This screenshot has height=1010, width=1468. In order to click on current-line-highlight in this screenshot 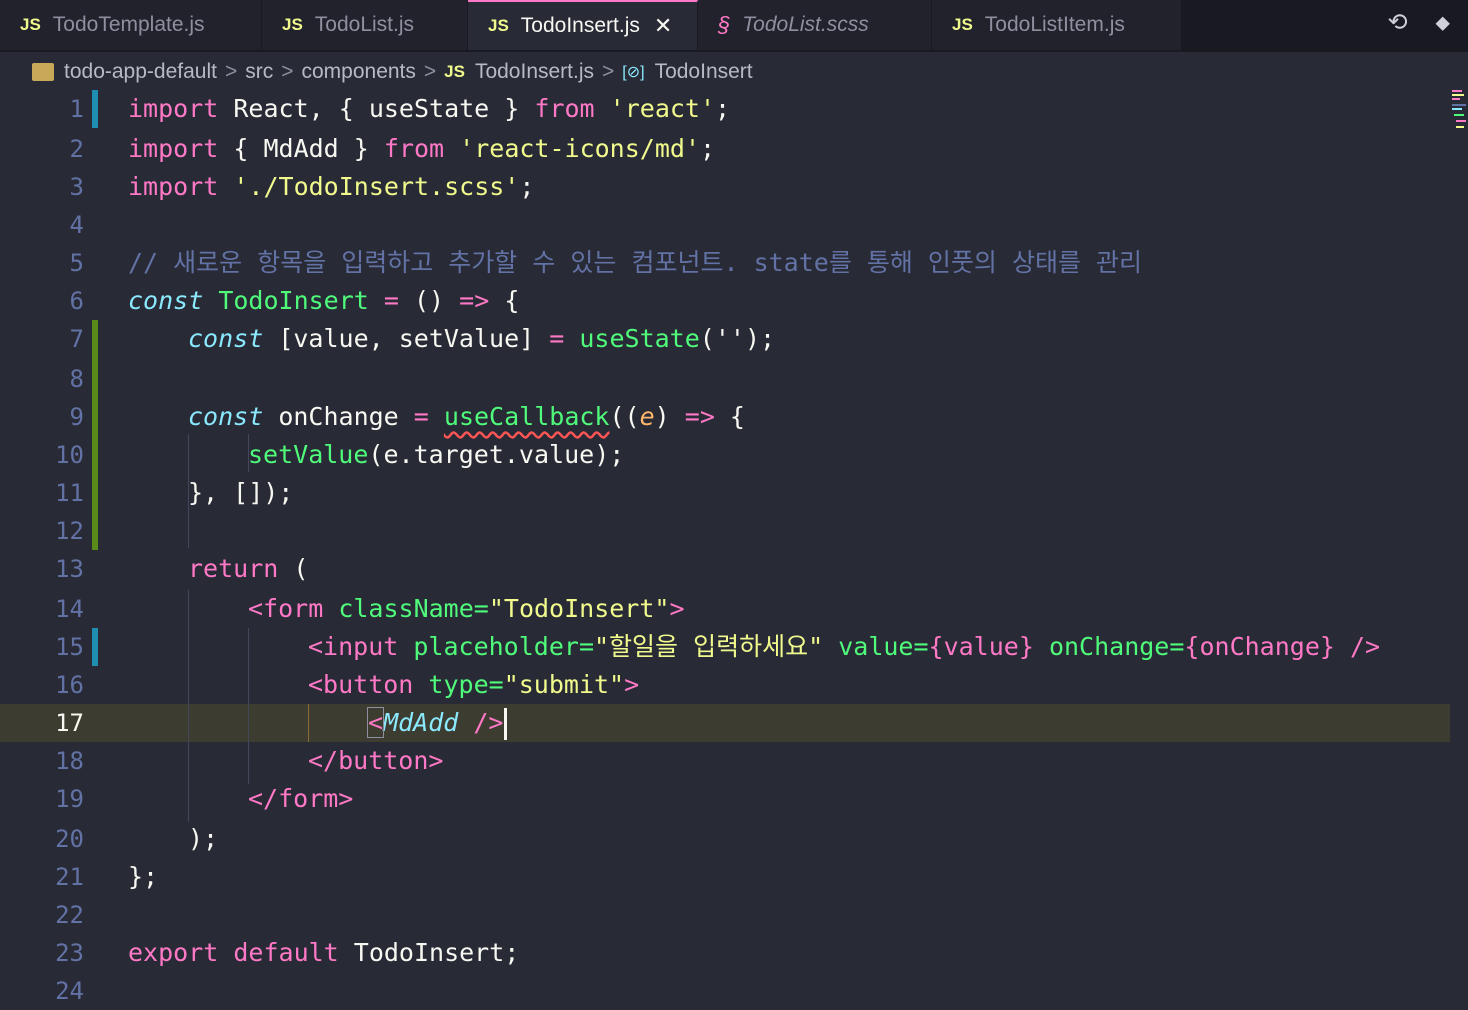, I will do `click(725, 723)`.